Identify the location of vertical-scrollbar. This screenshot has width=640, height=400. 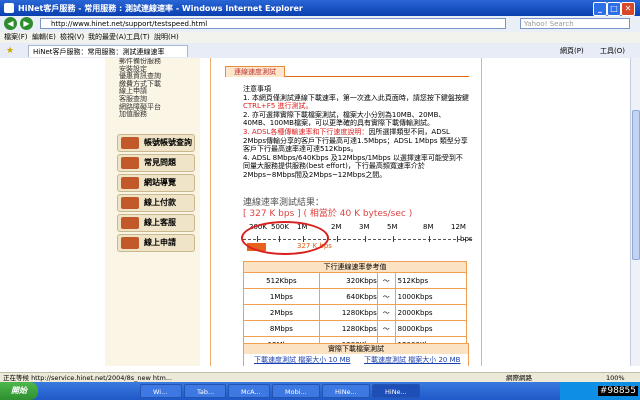
(635, 212).